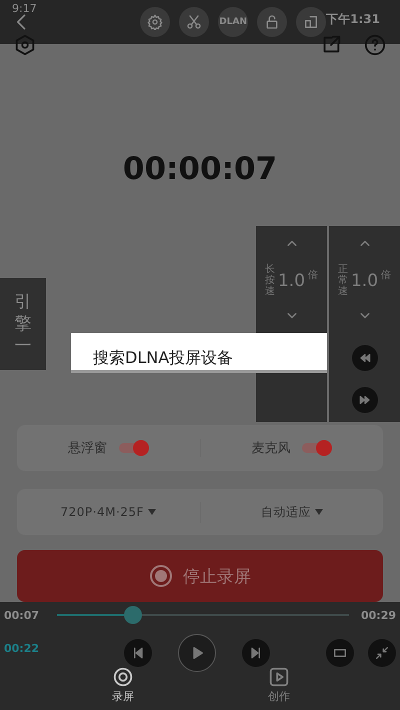  What do you see at coordinates (22, 648) in the screenshot?
I see `clip-time: 00:22` at bounding box center [22, 648].